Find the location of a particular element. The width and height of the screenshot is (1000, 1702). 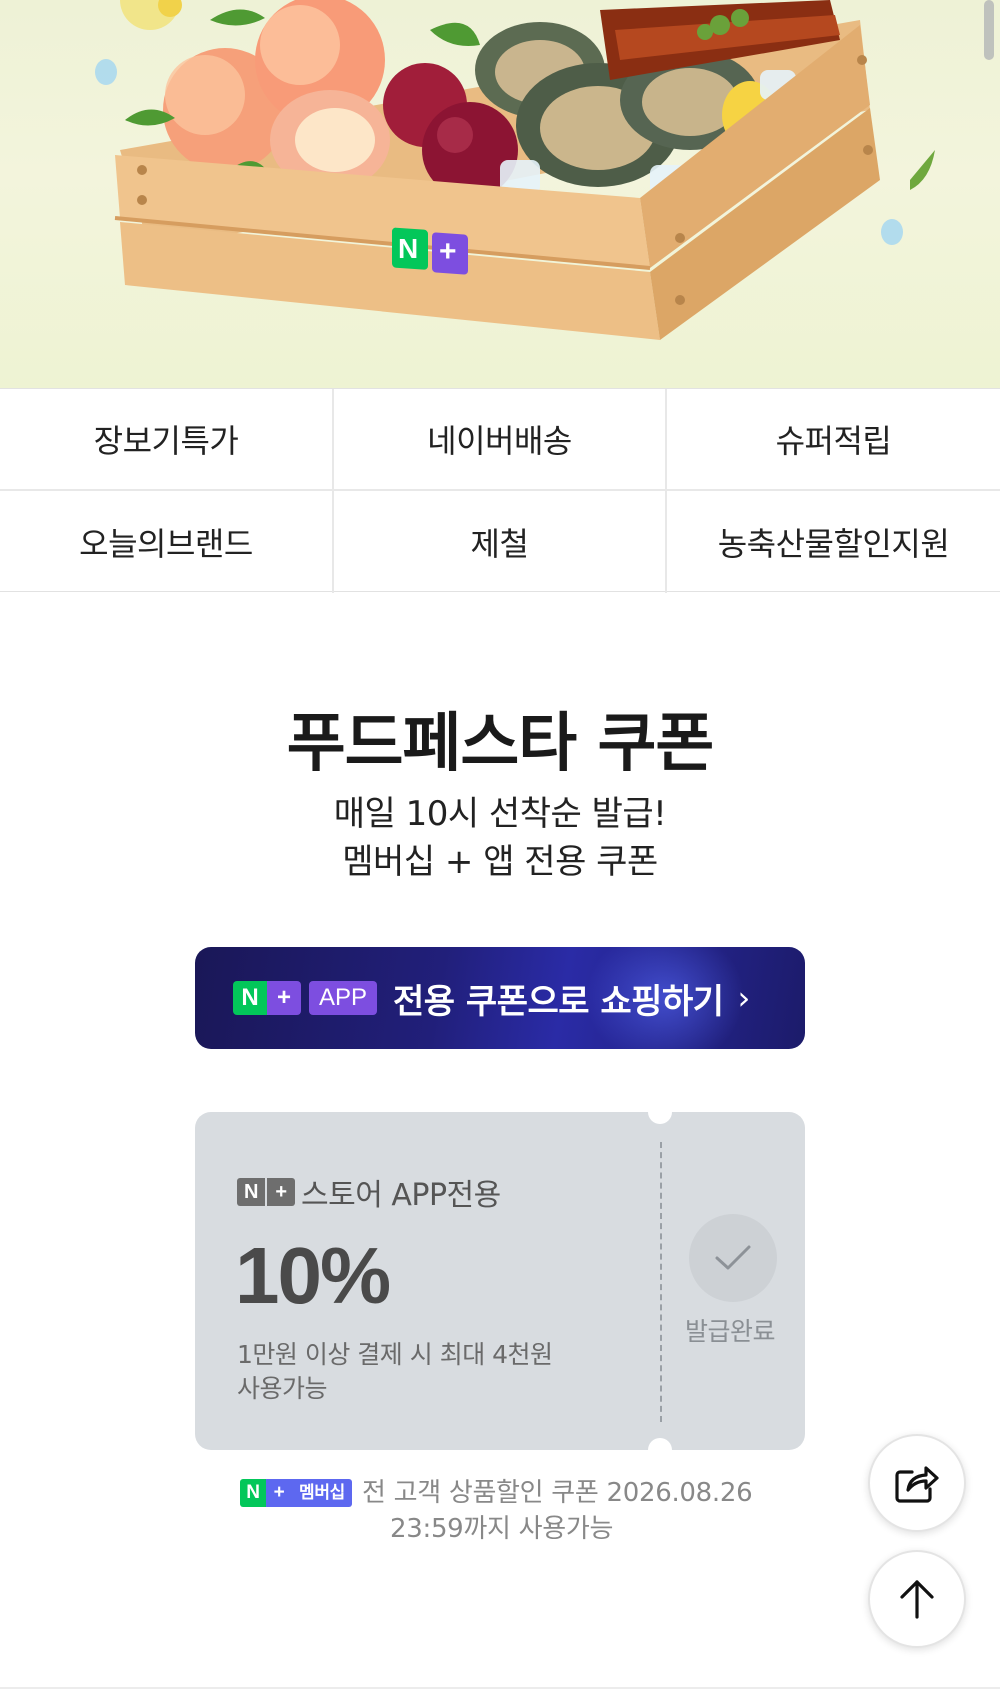

category-item: 장보기특가 is located at coordinates (167, 440).